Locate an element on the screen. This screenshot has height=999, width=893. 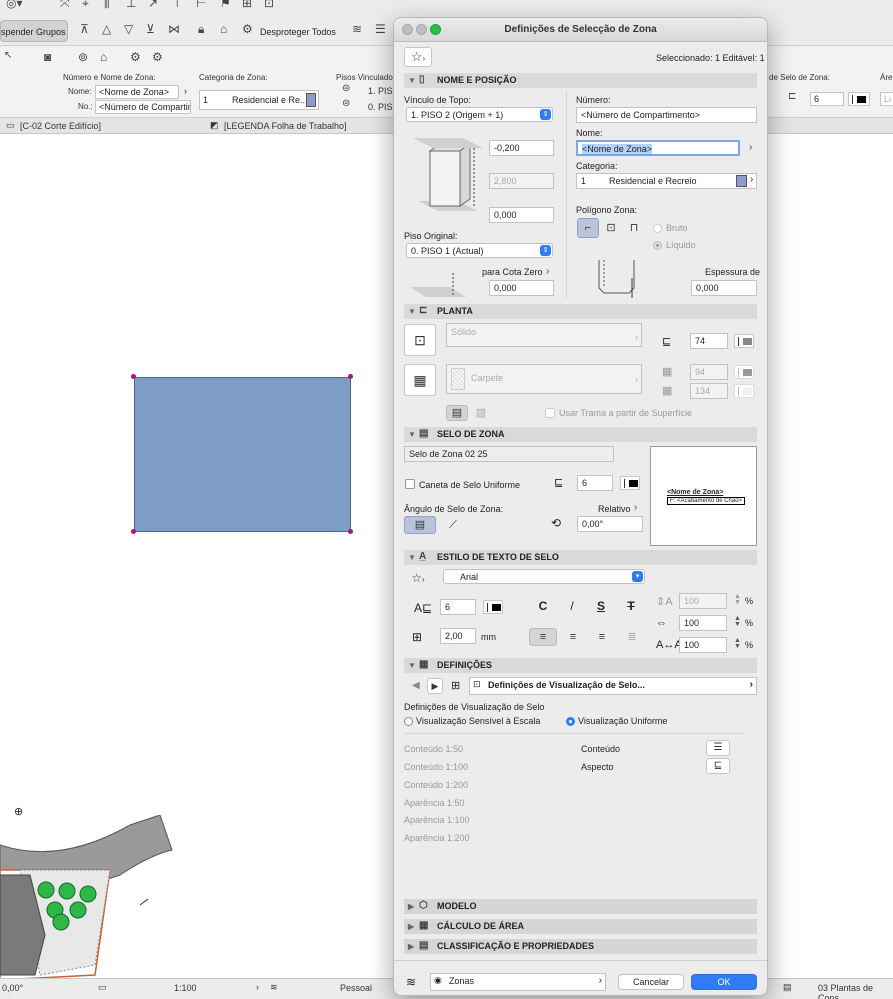
uniform-view-radio is located at coordinates (570, 721).